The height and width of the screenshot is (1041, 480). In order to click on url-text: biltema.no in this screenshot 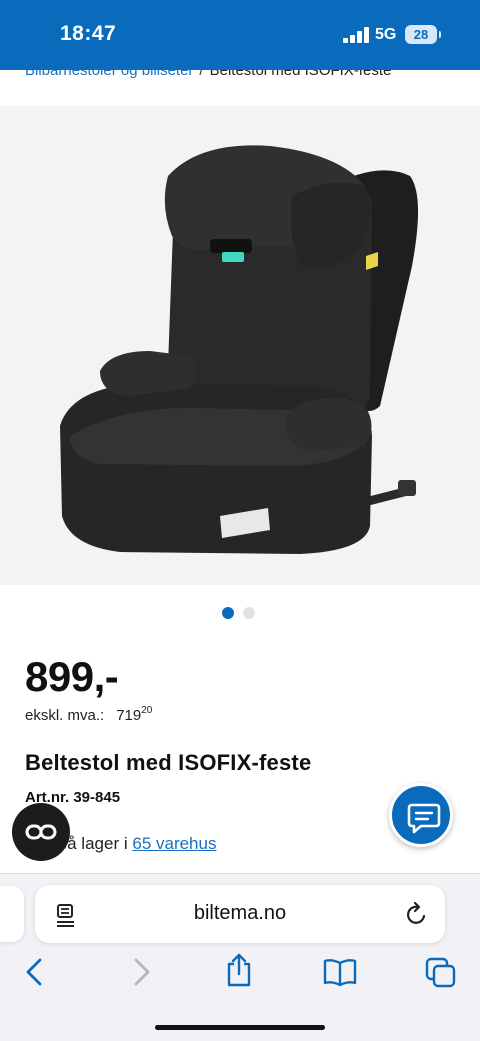, I will do `click(240, 913)`.